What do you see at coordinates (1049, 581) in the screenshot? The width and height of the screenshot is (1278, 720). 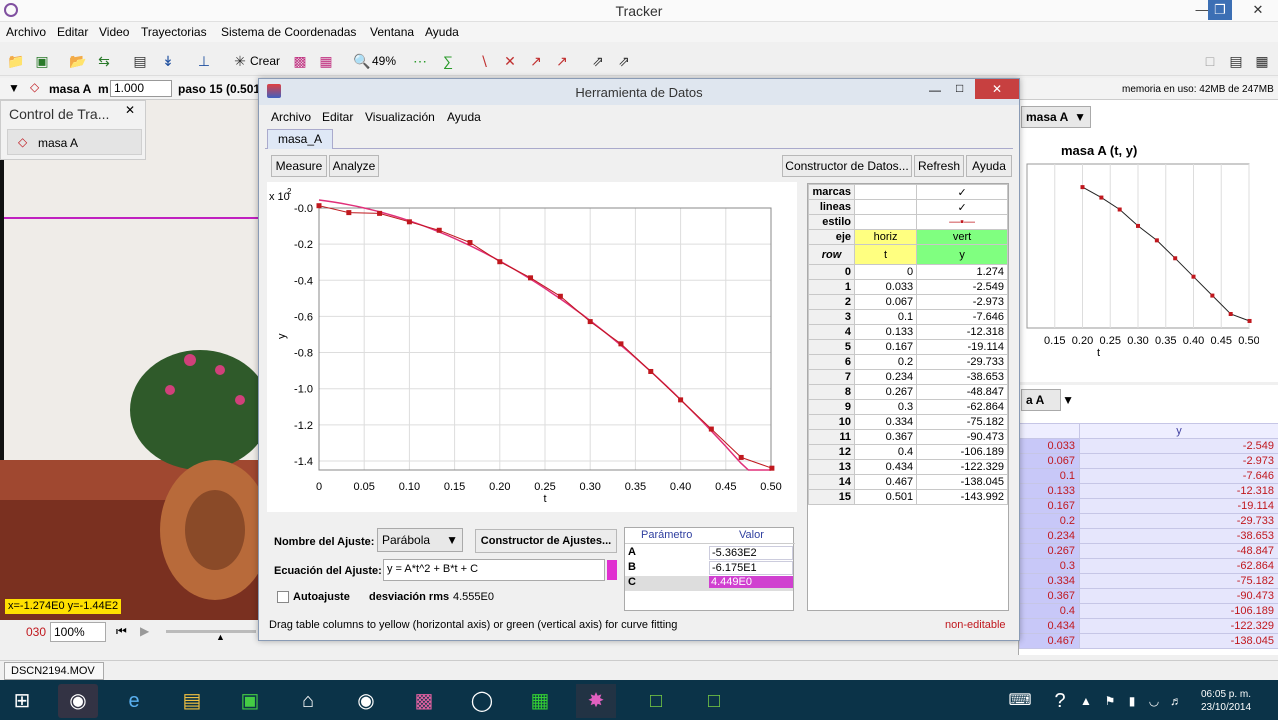 I see `right-t-cell: 0.334` at bounding box center [1049, 581].